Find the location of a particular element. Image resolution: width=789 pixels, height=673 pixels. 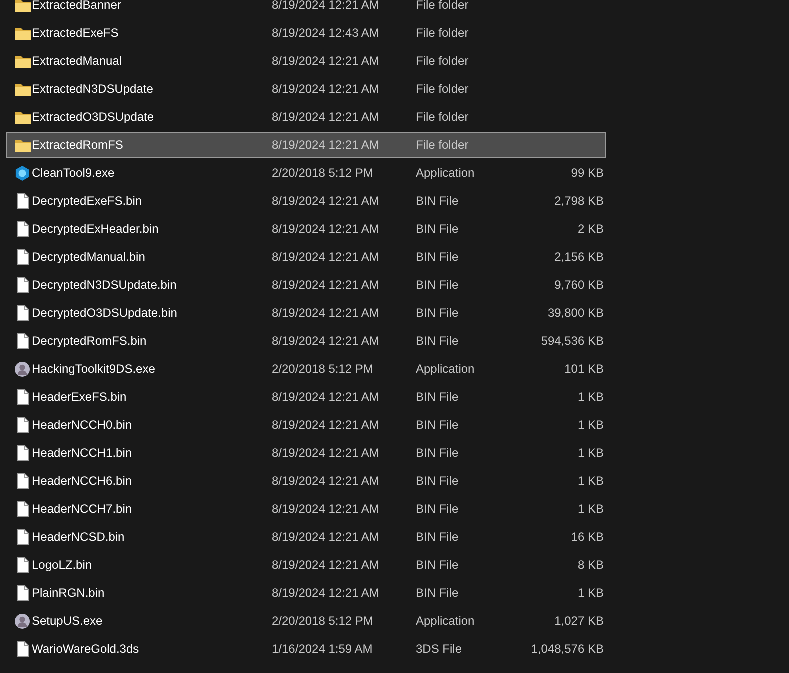

file-name: DecryptedExHeader.bin is located at coordinates (96, 229).